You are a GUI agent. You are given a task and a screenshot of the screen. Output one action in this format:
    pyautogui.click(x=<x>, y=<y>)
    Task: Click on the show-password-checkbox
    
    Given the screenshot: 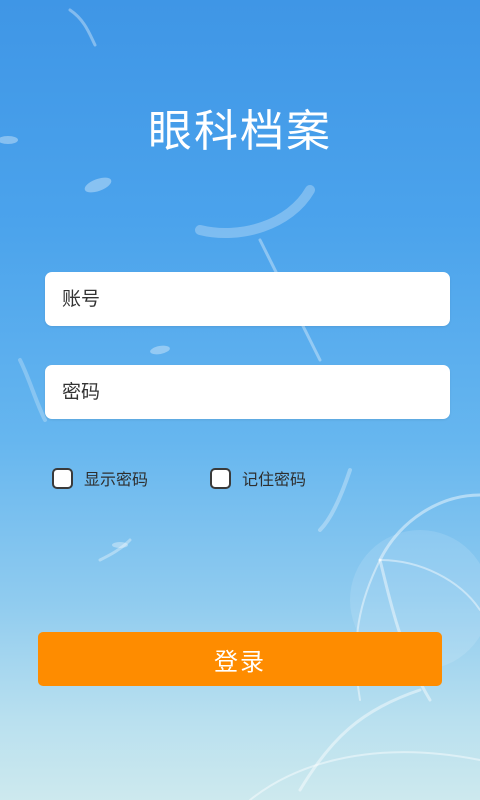 What is the action you would take?
    pyautogui.click(x=62, y=478)
    